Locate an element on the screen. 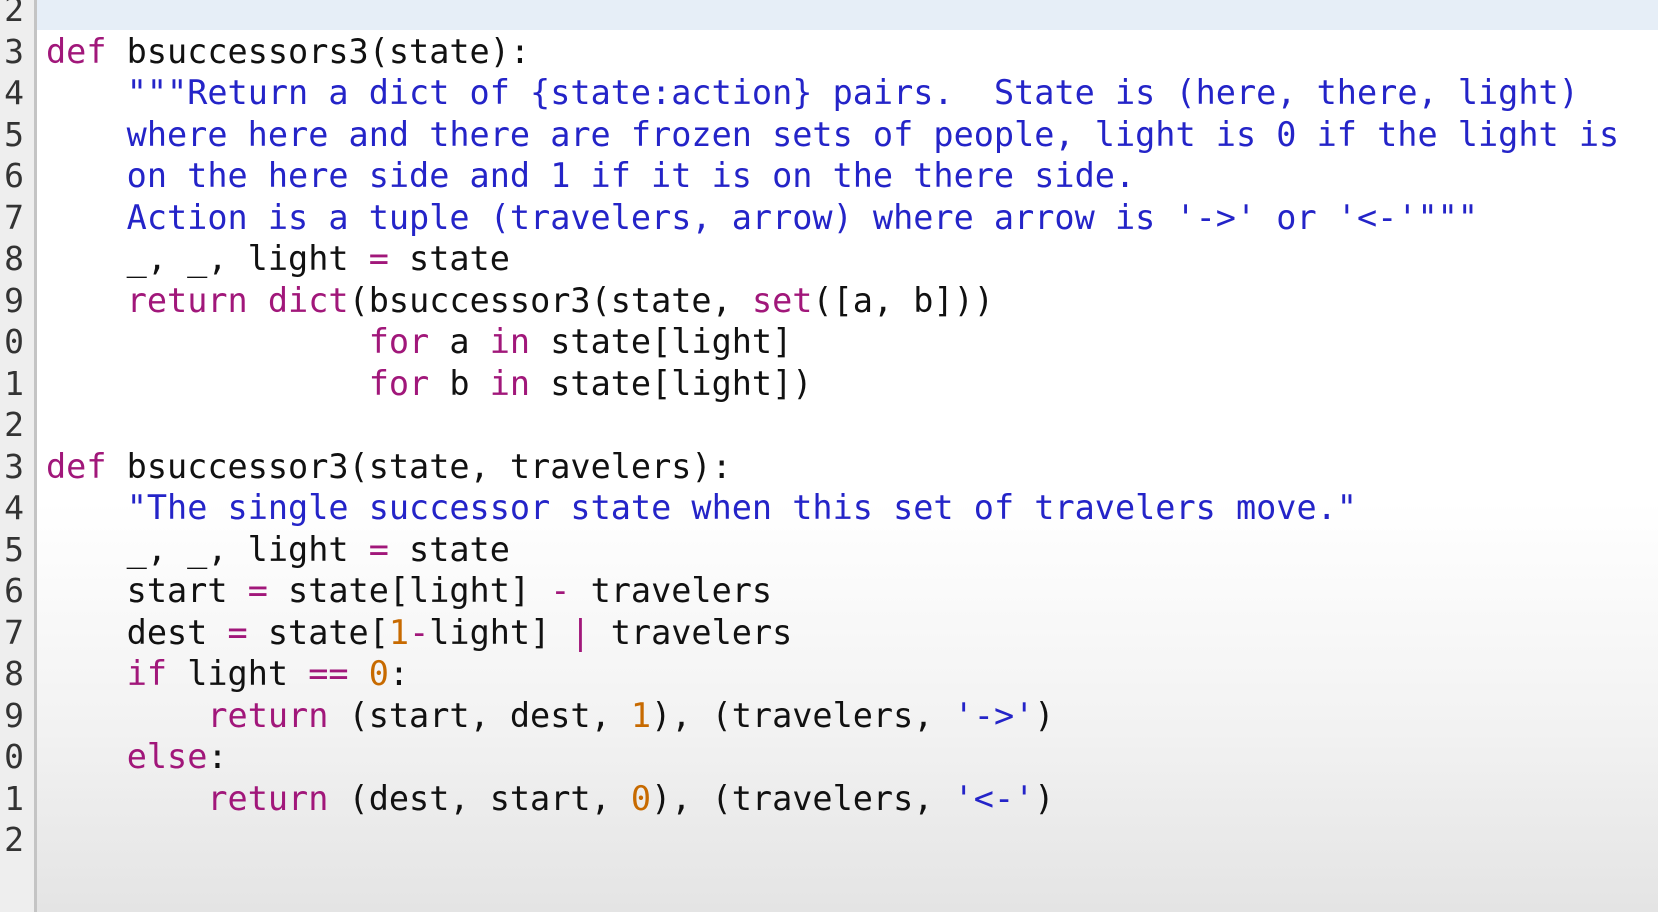 This screenshot has width=1658, height=912. code-token: start is located at coordinates (147, 590).